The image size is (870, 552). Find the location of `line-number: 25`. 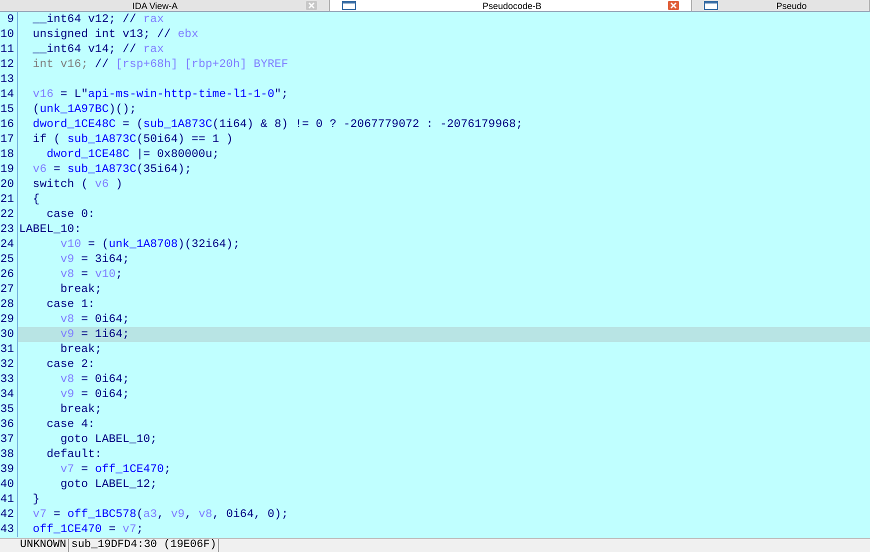

line-number: 25 is located at coordinates (9, 259).